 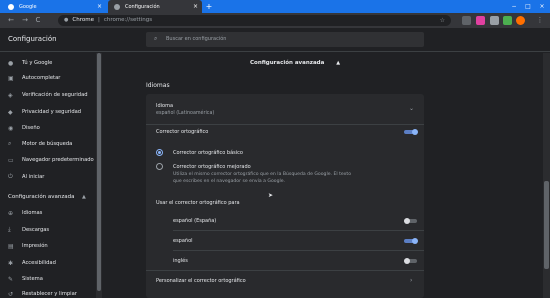 I want to click on clipboard-icon: ▣, so click(x=11, y=78).